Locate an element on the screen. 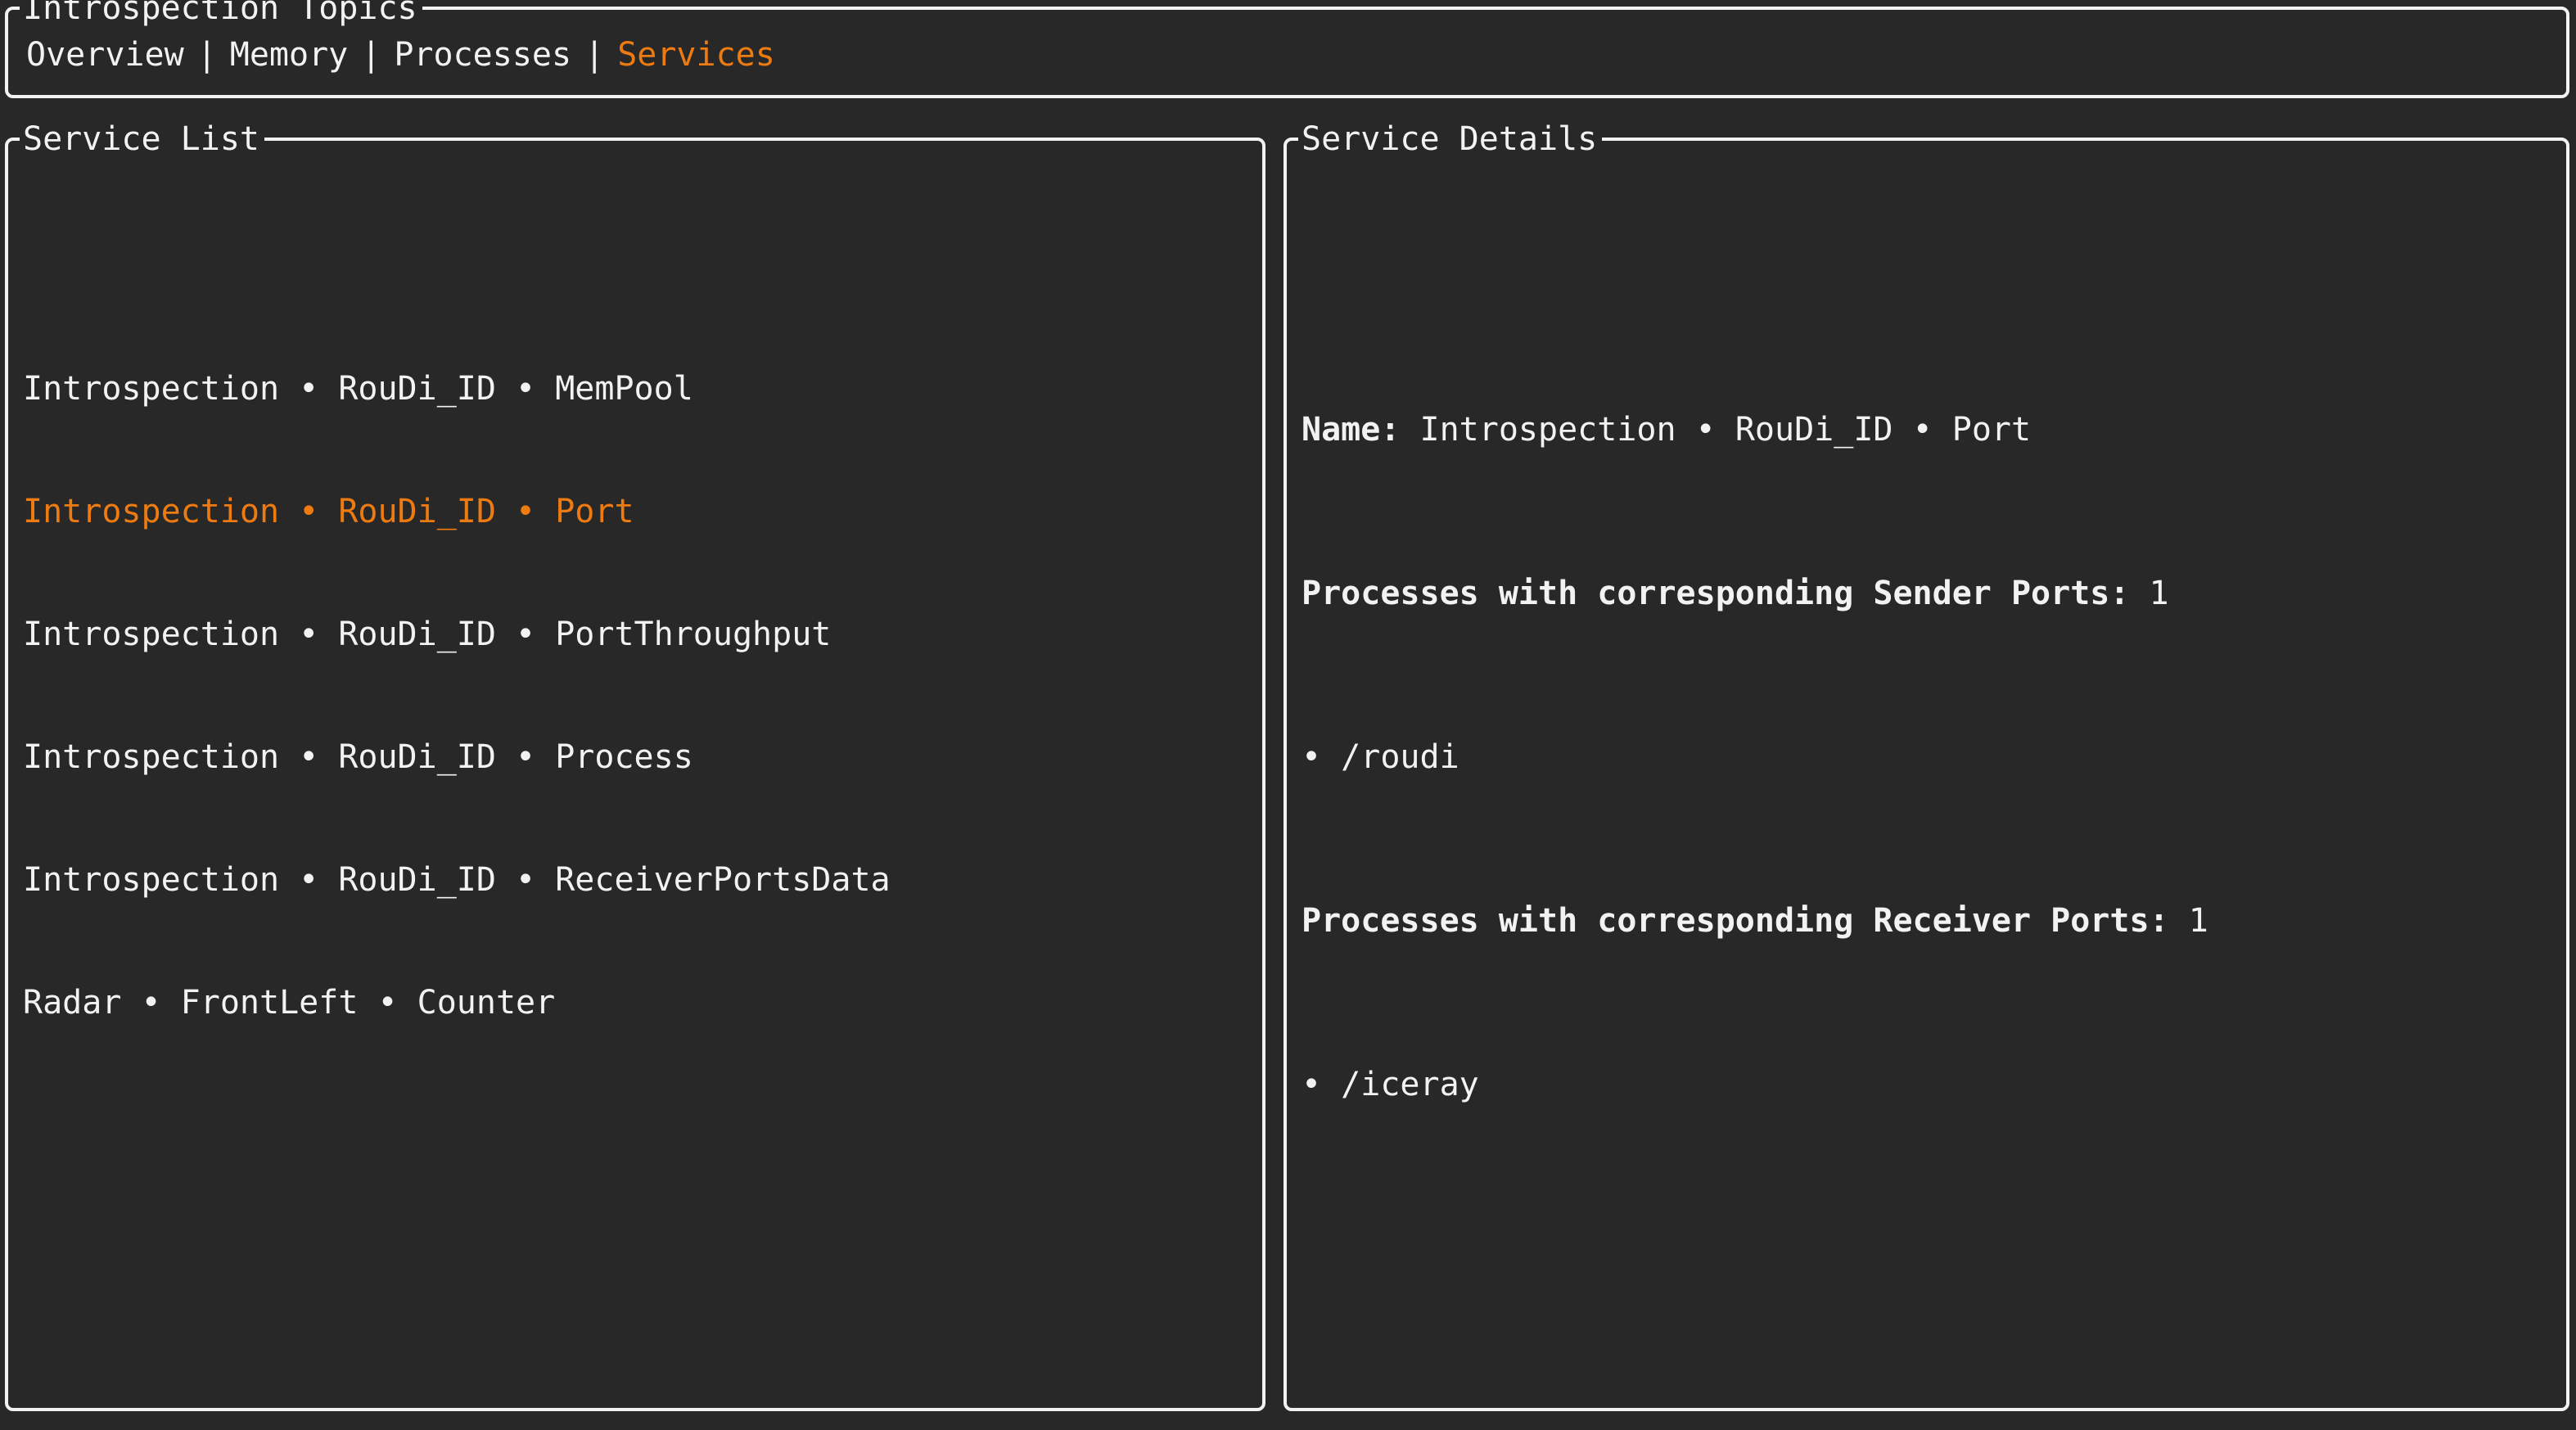  sender-ports-count: 1 is located at coordinates (2159, 593).